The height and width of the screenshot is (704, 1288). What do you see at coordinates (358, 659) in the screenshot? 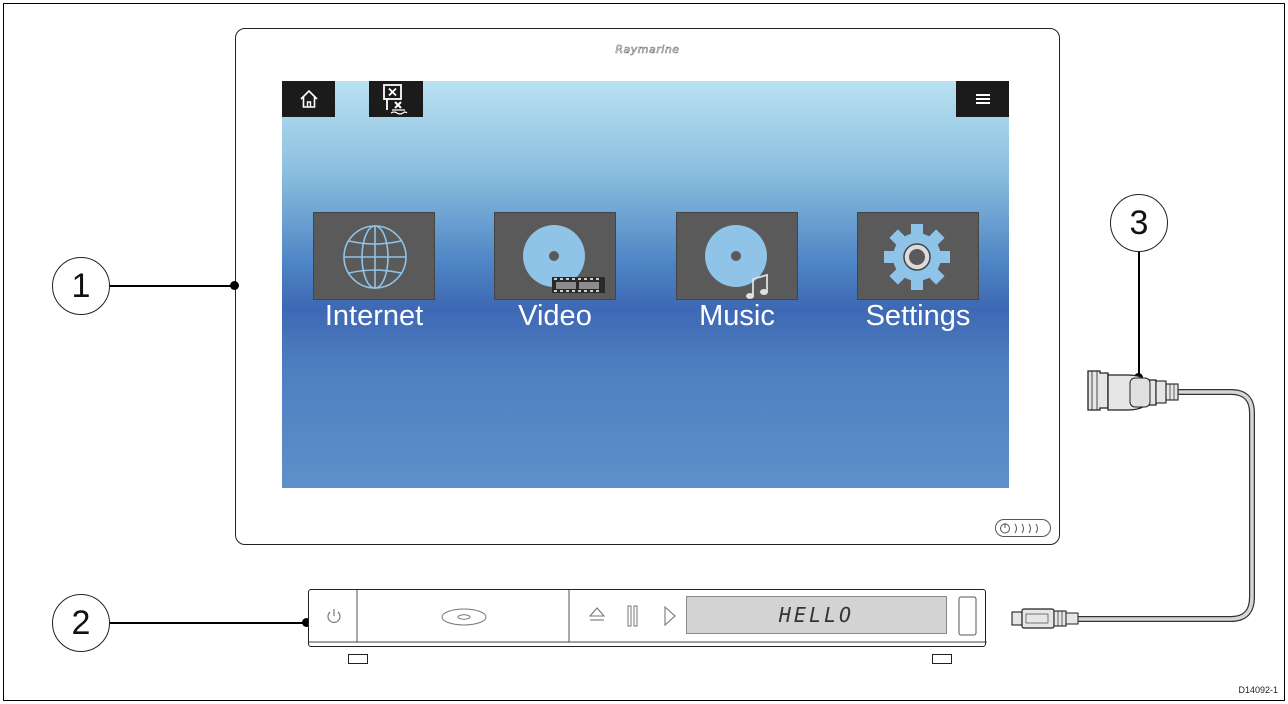
I see `player-foot-left` at bounding box center [358, 659].